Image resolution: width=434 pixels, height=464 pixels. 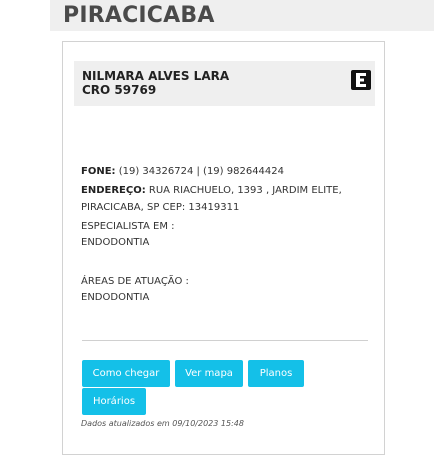 I want to click on planos-button: Planos, so click(x=276, y=373).